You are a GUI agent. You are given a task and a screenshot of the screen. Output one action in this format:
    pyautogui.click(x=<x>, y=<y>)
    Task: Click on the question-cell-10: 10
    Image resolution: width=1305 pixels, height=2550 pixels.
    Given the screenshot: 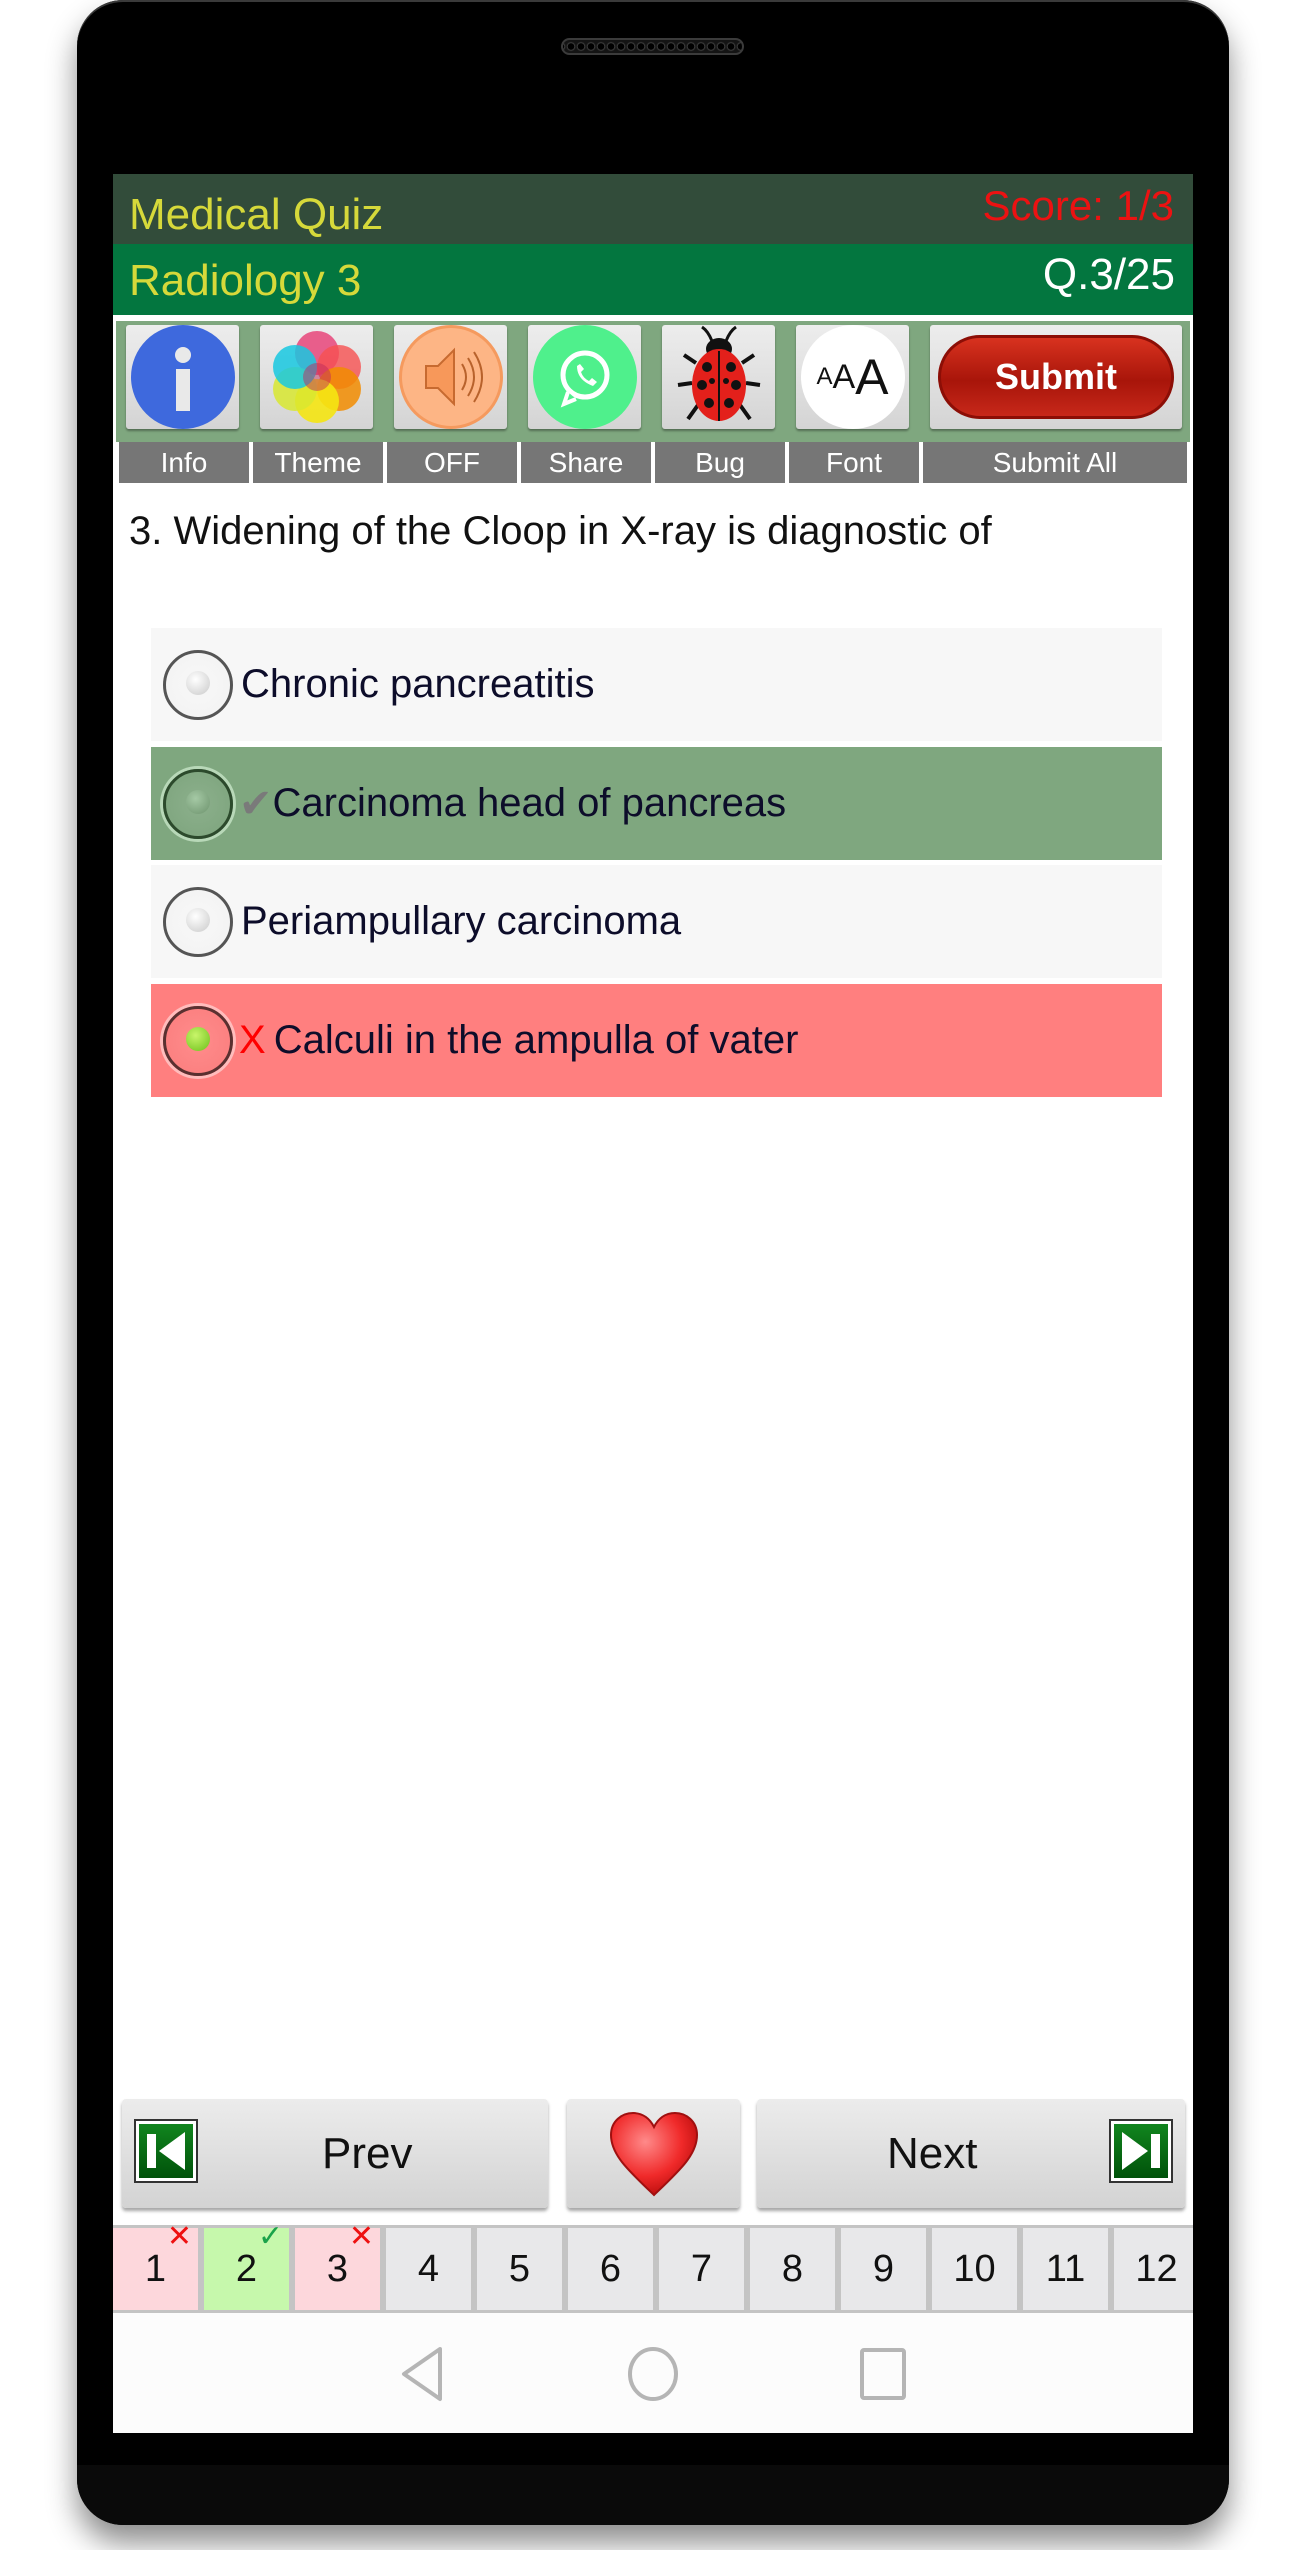 What is the action you would take?
    pyautogui.click(x=974, y=2269)
    